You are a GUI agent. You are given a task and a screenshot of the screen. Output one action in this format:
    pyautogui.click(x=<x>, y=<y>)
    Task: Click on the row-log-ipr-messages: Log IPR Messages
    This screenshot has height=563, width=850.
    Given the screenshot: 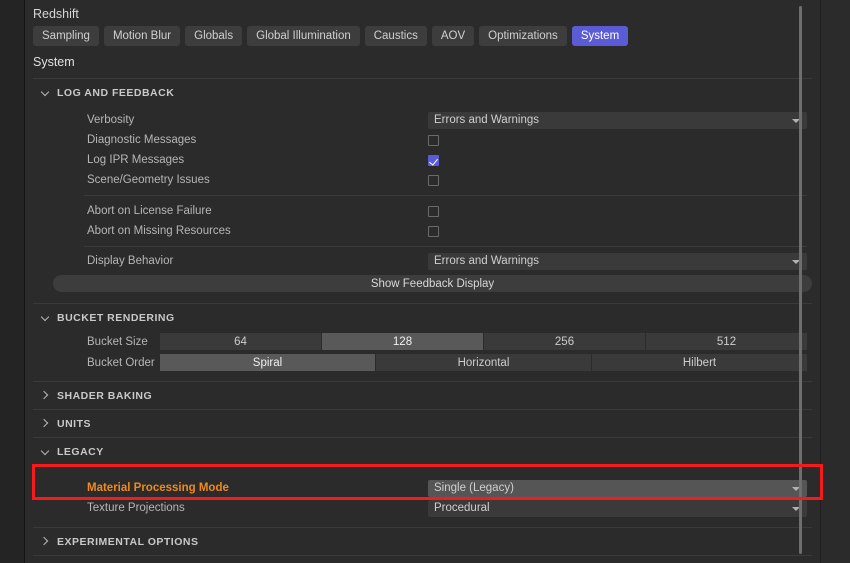 What is the action you would take?
    pyautogui.click(x=422, y=160)
    